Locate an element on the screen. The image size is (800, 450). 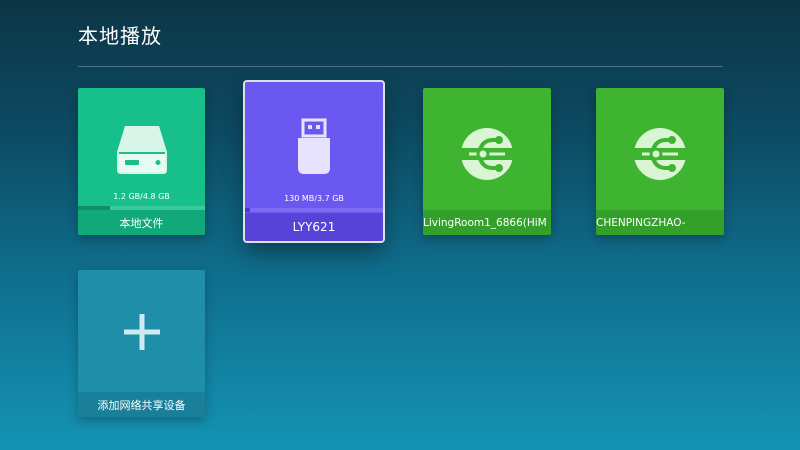
tile-network-device-livingroom: LivingRoom1_6866(HiM is located at coordinates (487, 161).